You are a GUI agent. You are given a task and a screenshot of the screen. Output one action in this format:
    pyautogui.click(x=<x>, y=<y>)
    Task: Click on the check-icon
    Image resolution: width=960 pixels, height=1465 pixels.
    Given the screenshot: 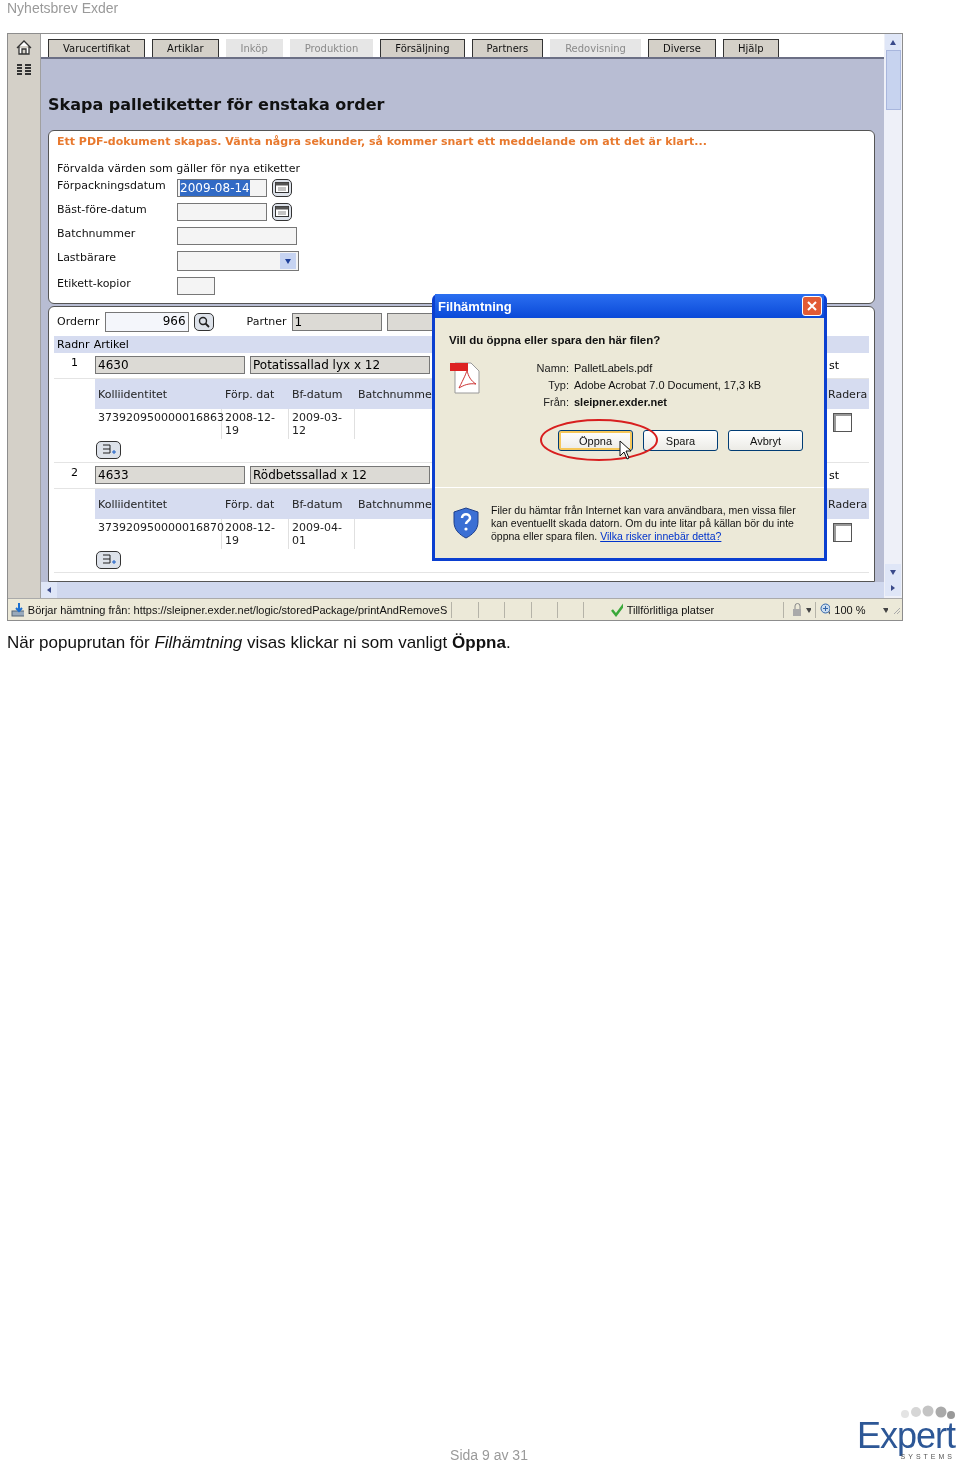 What is the action you would take?
    pyautogui.click(x=616, y=609)
    